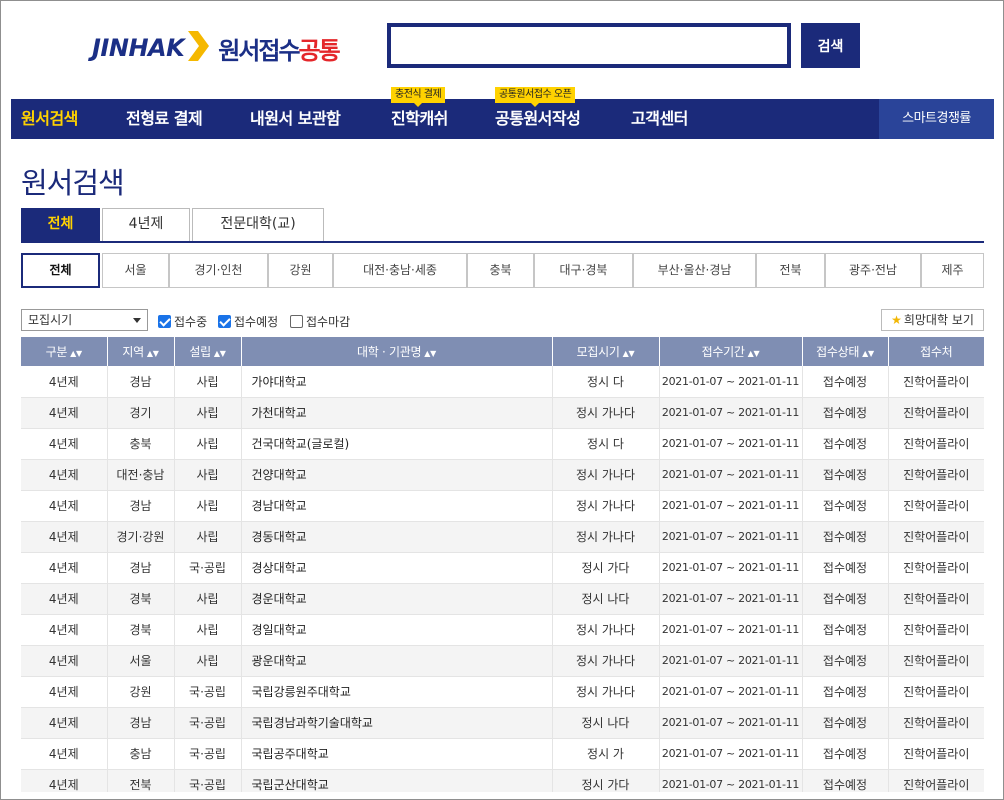 The width and height of the screenshot is (1004, 800). Describe the element at coordinates (538, 113) in the screenshot. I see `nav-item-common-application: 공통원서접수 오픈 공통원서작성` at that location.